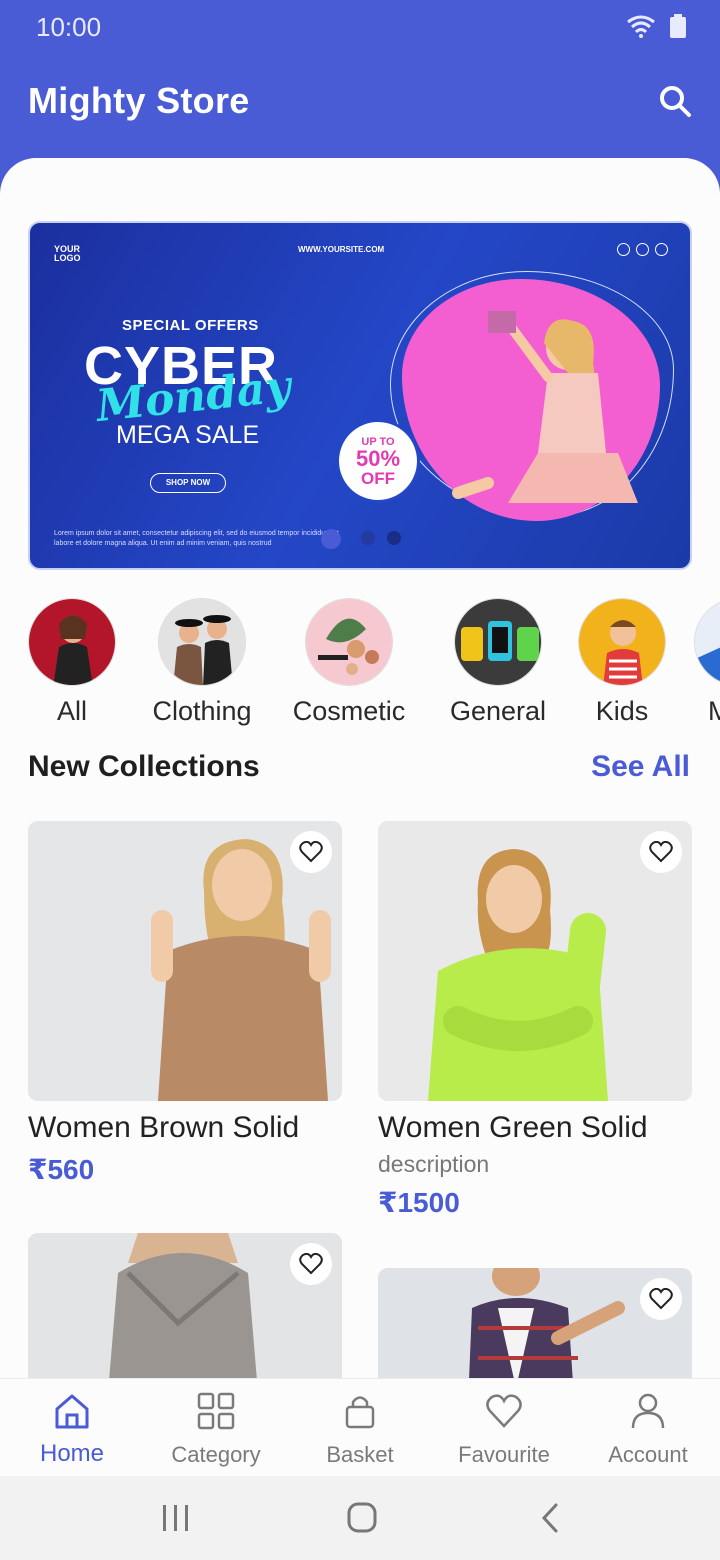 The height and width of the screenshot is (1560, 720). I want to click on nav-category: Category, so click(216, 1429).